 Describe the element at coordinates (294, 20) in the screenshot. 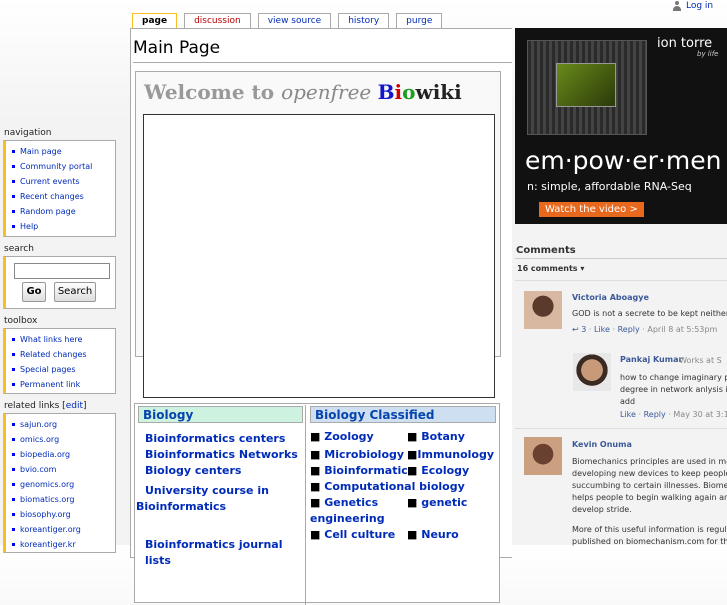

I see `tab-view-source: view source` at that location.